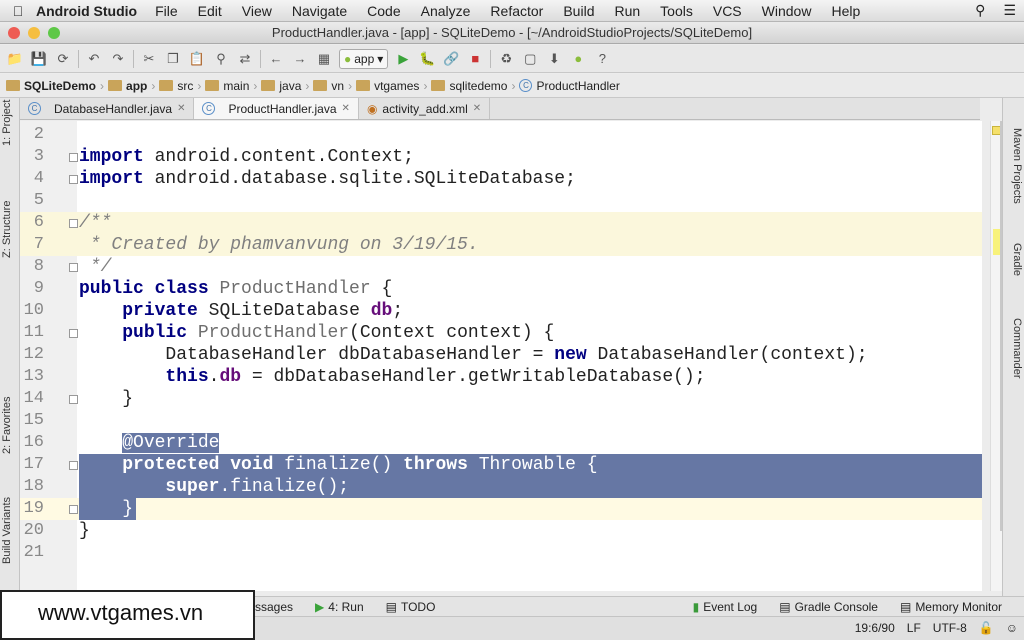 This screenshot has height=640, width=1024. I want to click on breadcrumb-item: vtgames ›, so click(391, 86).